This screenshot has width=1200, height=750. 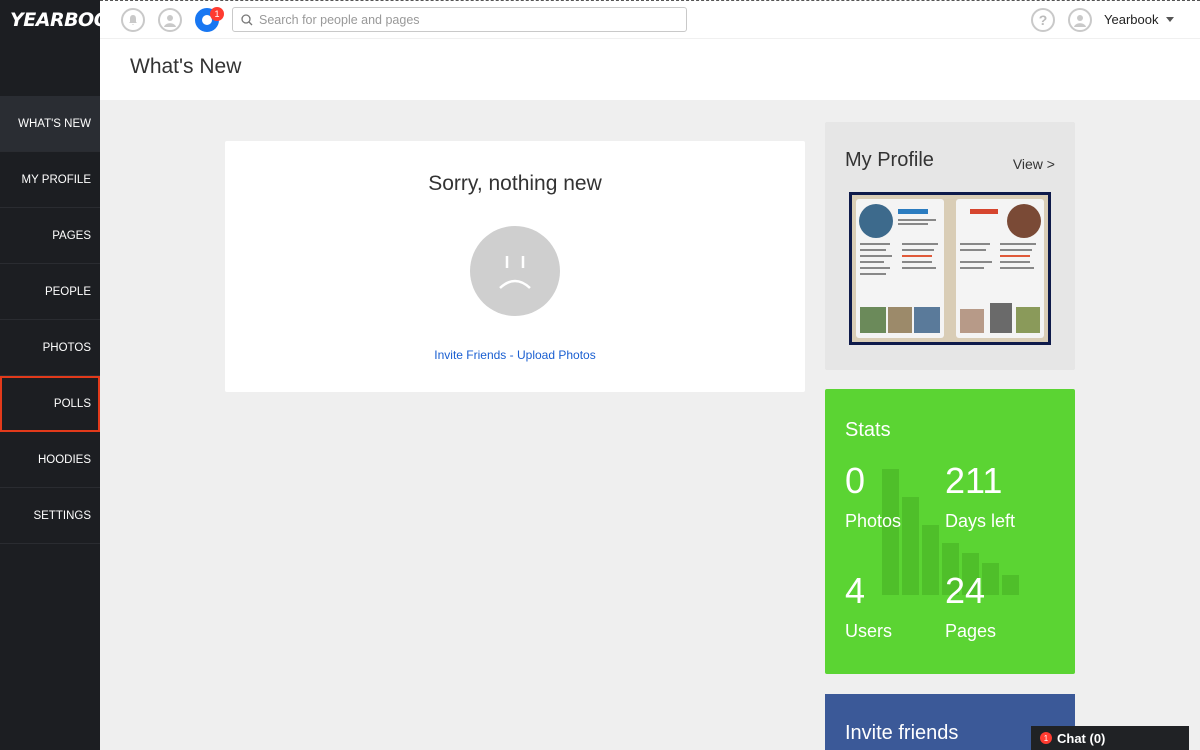 I want to click on view-profile-link: View >, so click(x=1034, y=164).